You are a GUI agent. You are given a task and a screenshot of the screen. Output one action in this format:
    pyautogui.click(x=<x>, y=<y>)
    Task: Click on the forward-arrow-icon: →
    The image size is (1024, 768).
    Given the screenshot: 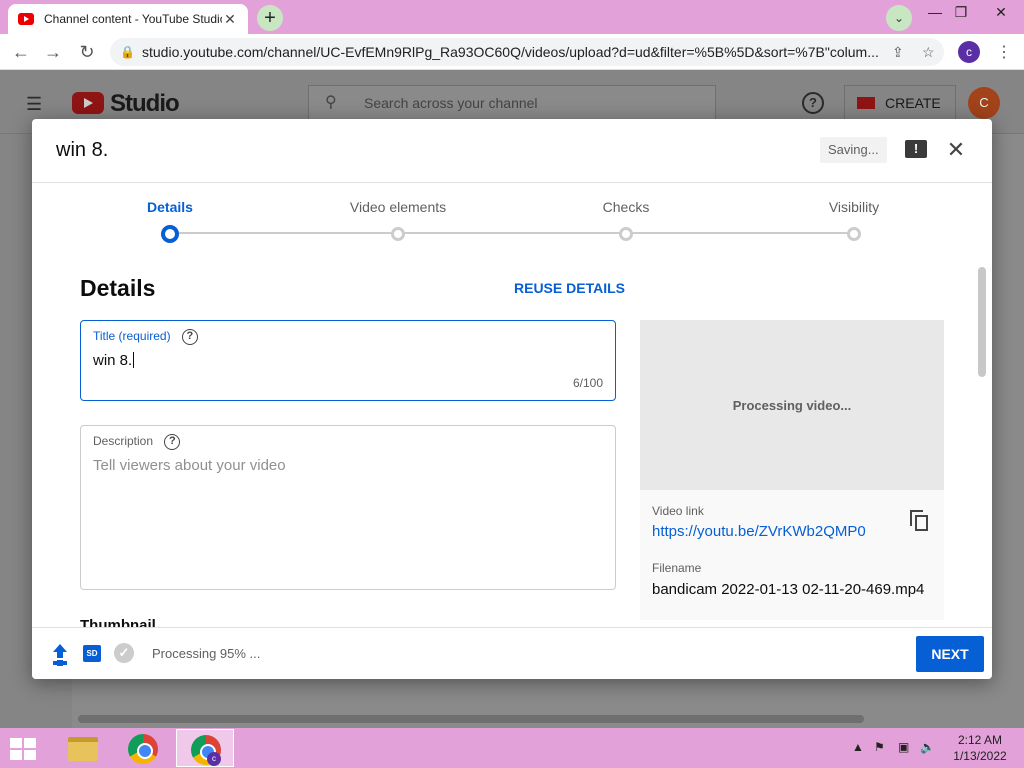 What is the action you would take?
    pyautogui.click(x=53, y=52)
    